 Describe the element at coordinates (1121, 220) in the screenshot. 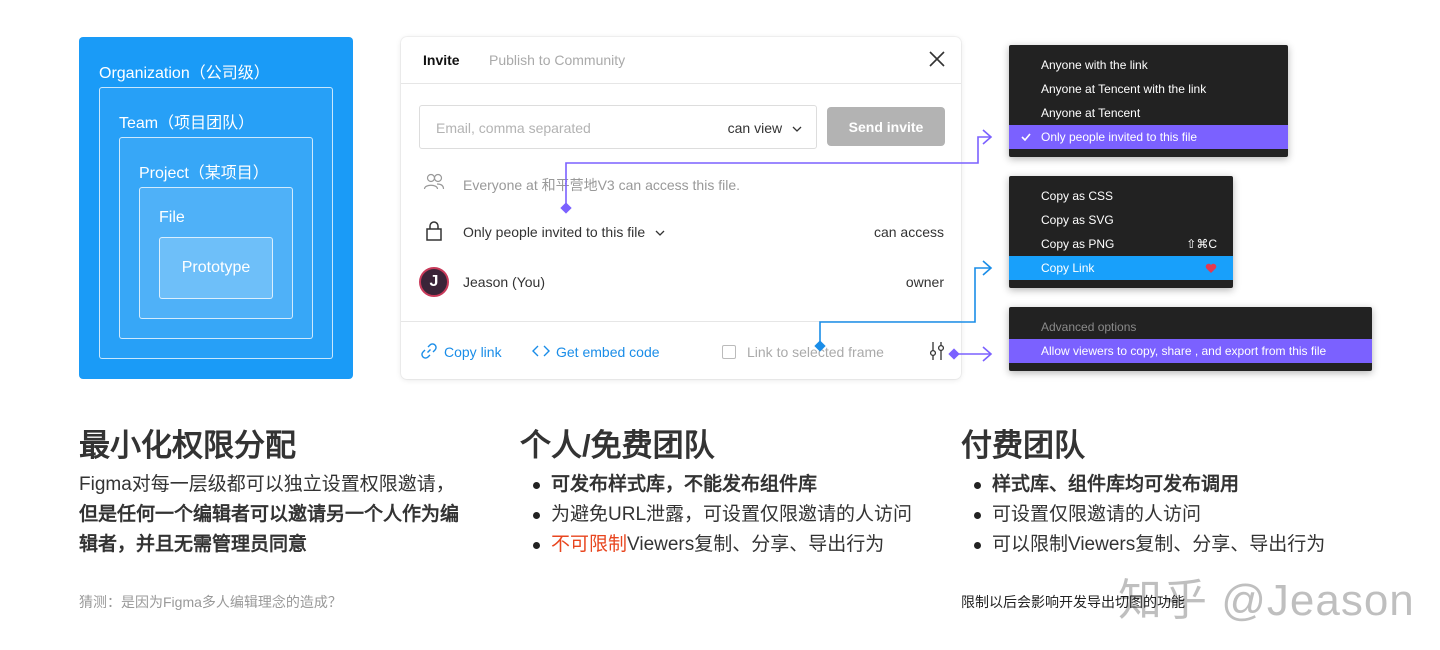

I see `copy-menu-item: Copy as SVG` at that location.